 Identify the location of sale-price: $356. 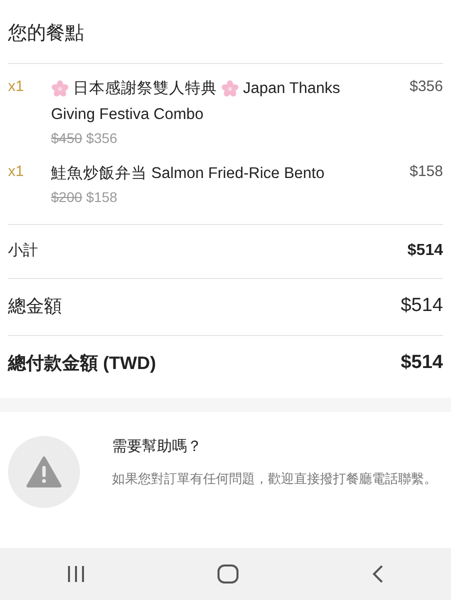
(102, 138).